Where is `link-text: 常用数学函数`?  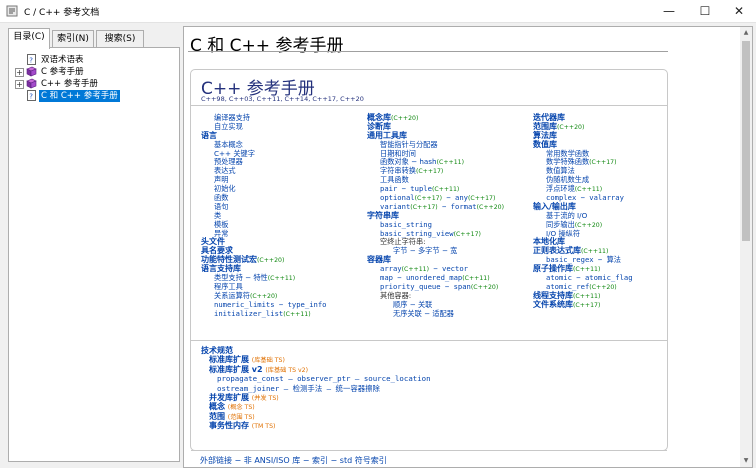 link-text: 常用数学函数 is located at coordinates (568, 153).